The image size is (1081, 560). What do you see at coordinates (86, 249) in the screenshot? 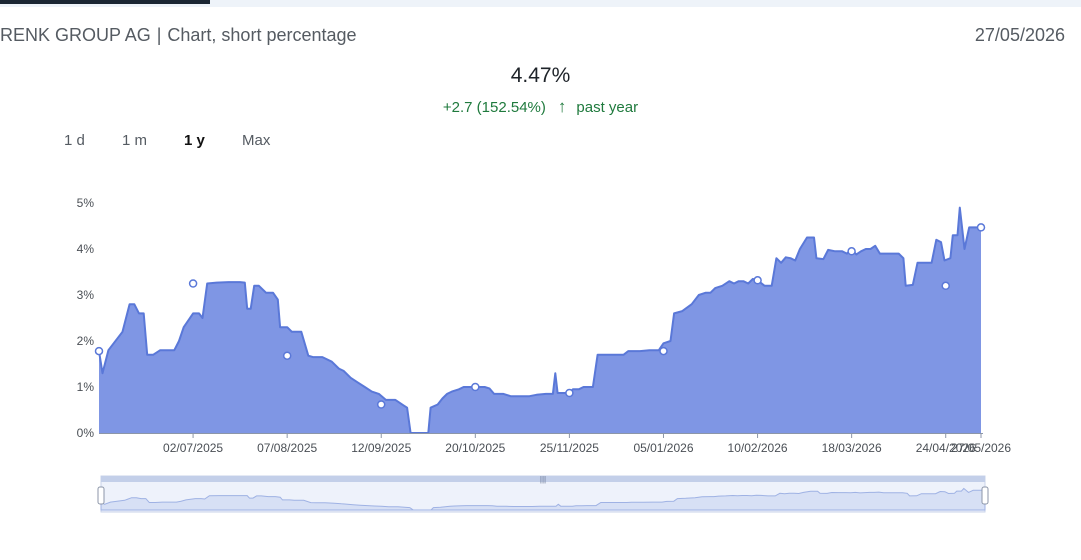
I see `y-tick-label: 4%` at bounding box center [86, 249].